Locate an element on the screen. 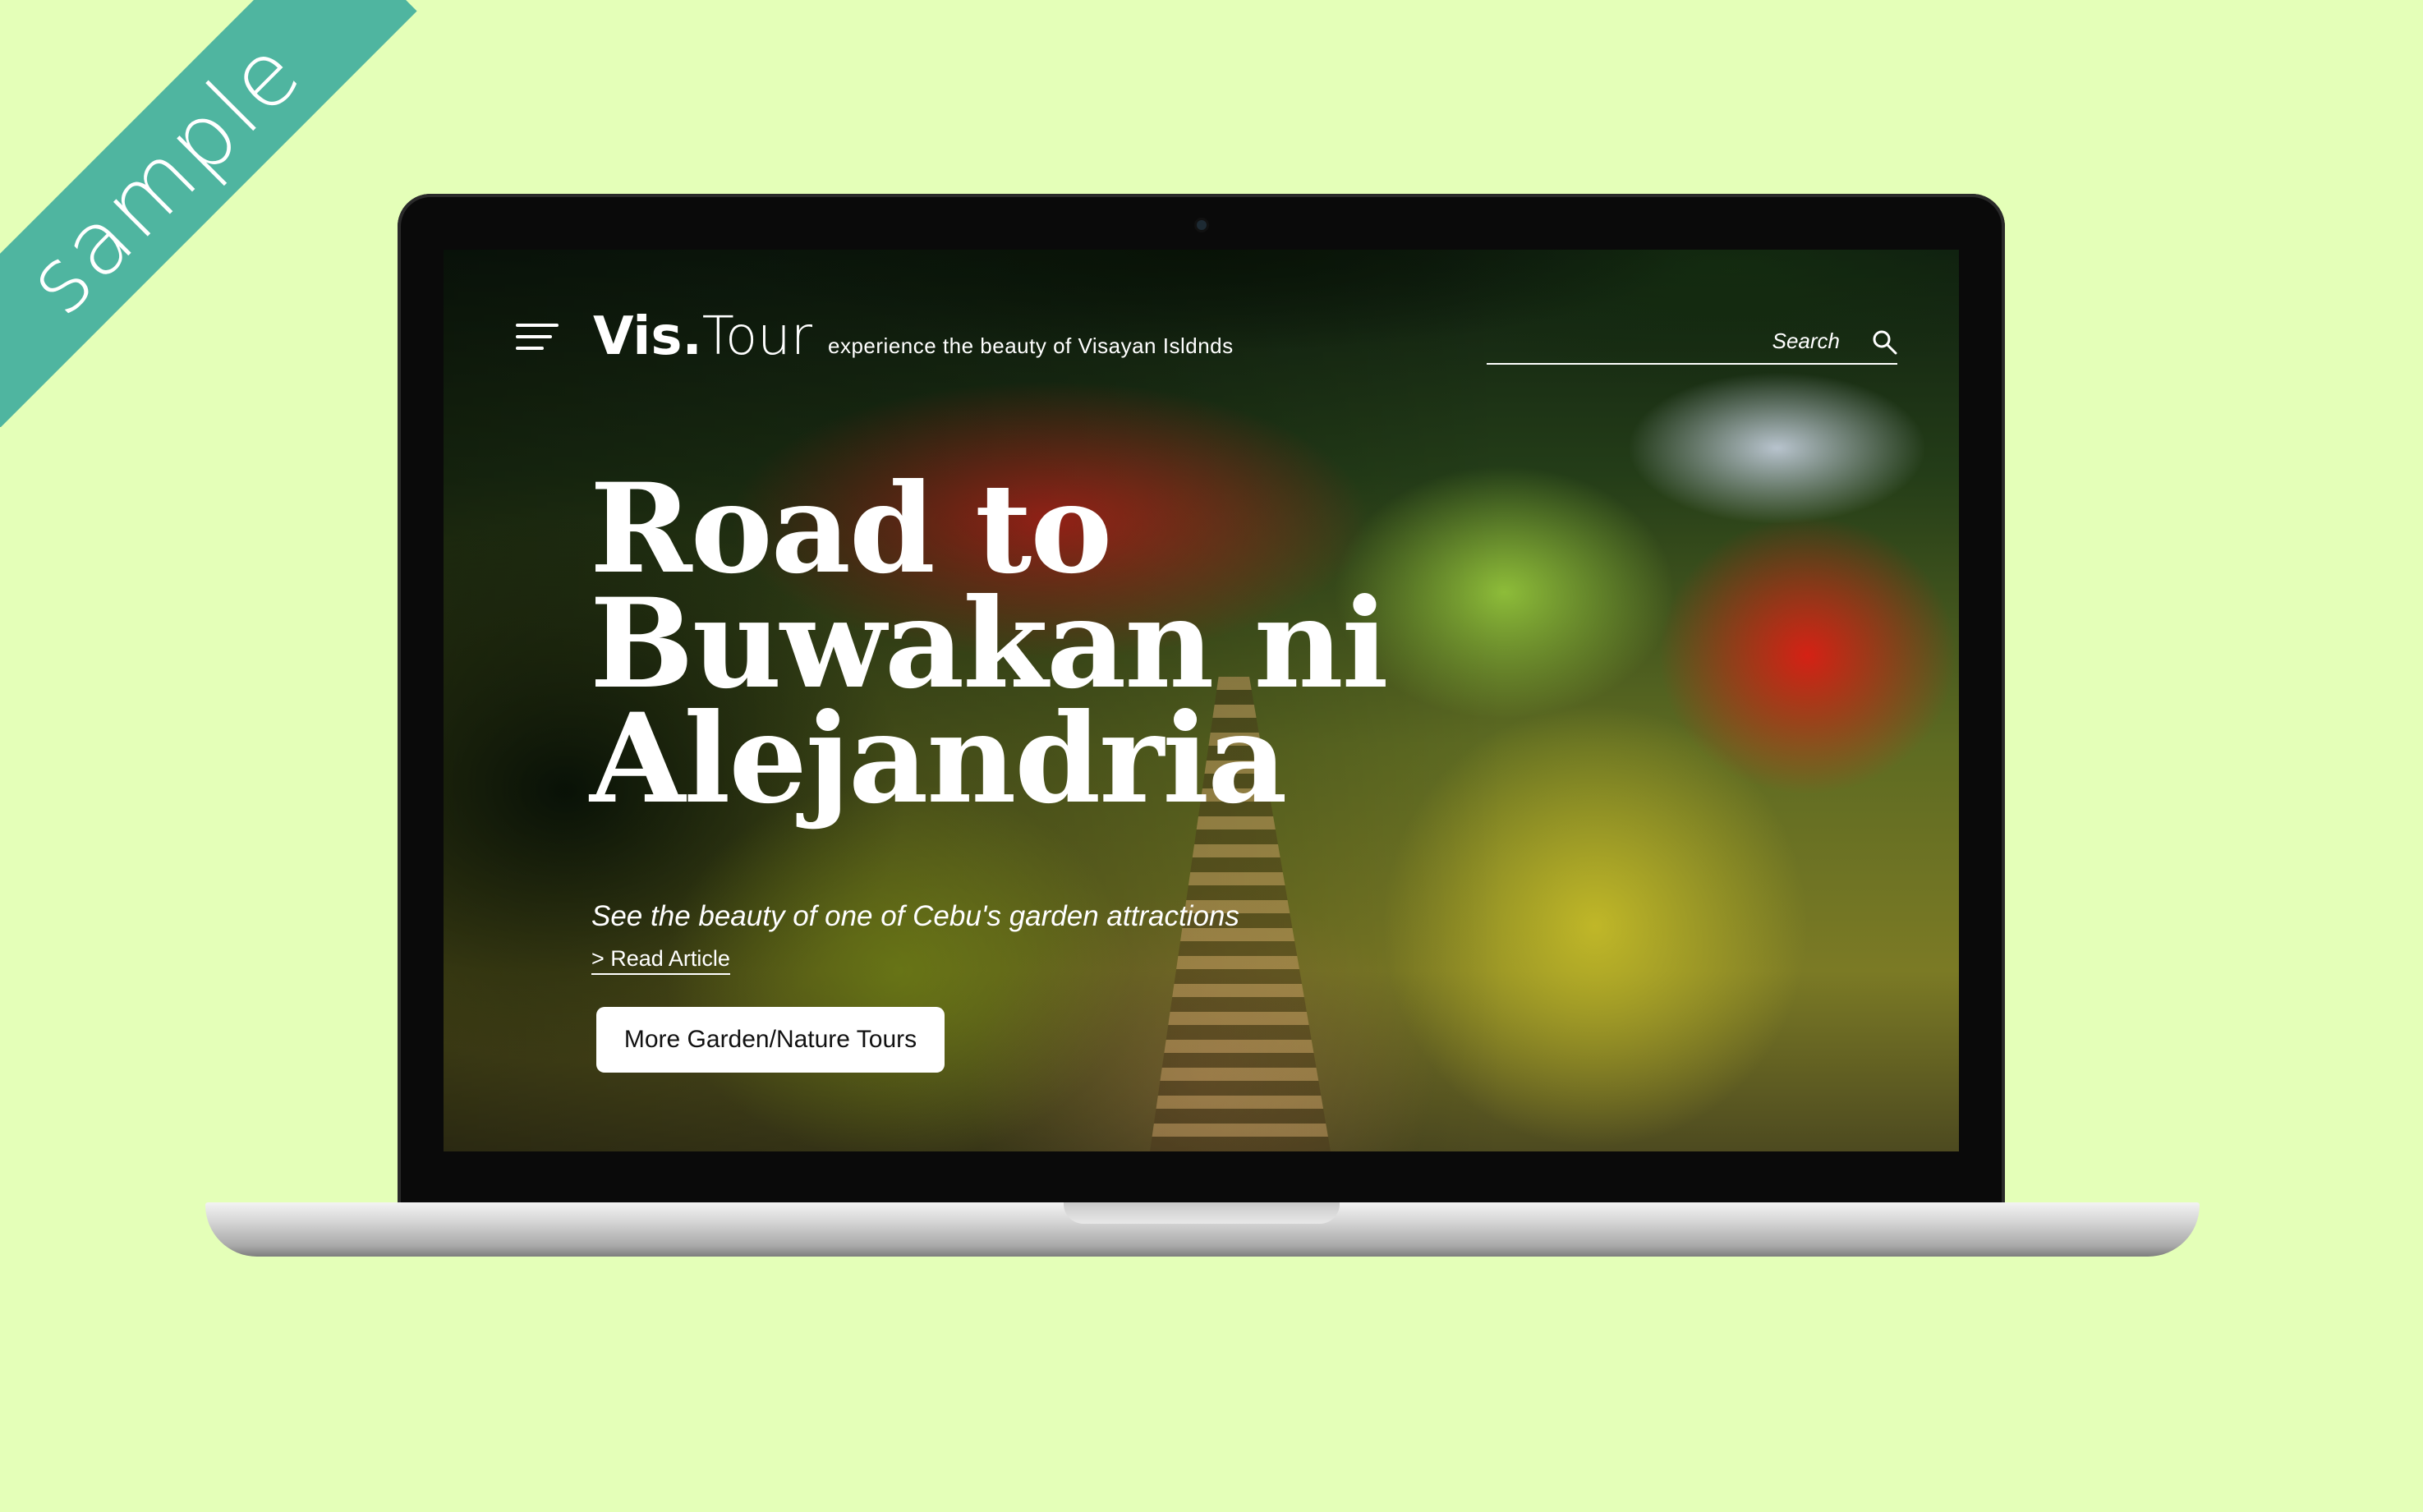 Image resolution: width=2423 pixels, height=1512 pixels. search-bar is located at coordinates (1692, 342).